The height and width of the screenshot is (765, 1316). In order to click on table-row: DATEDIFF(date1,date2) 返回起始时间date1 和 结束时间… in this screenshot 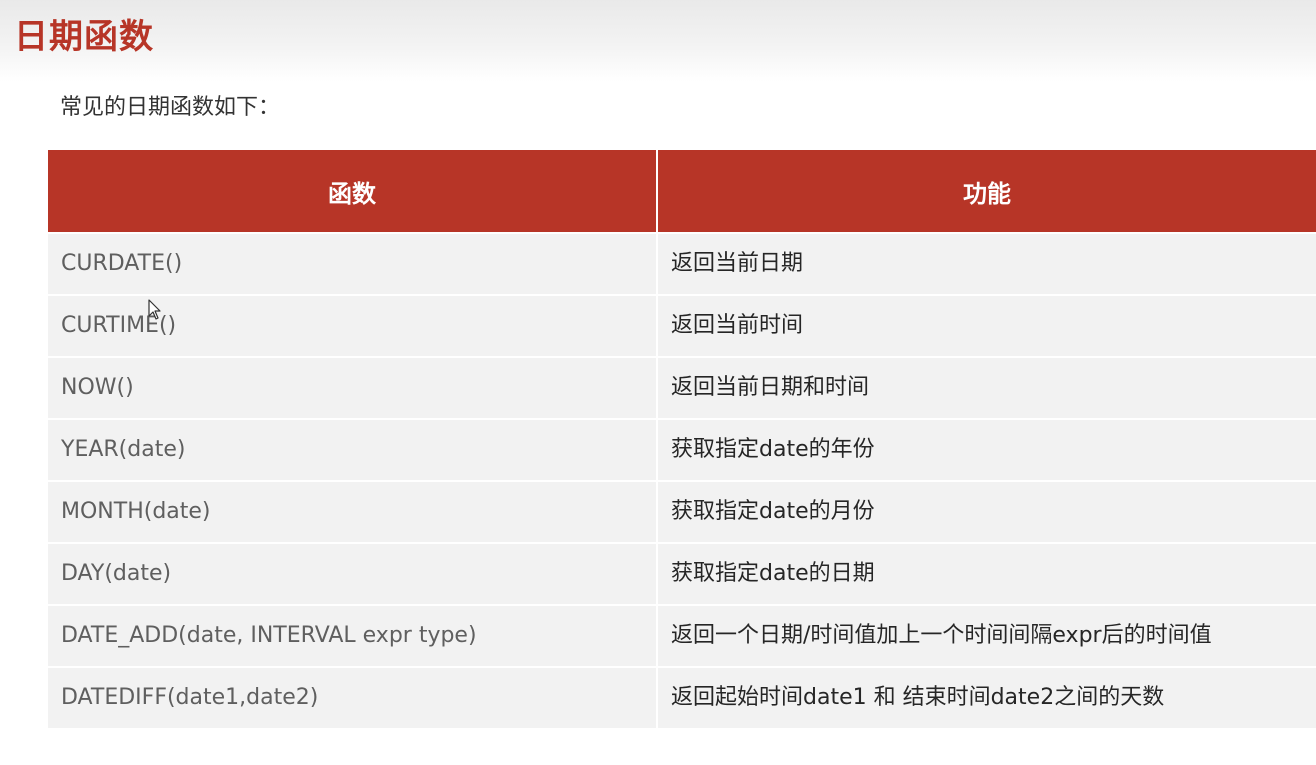, I will do `click(682, 697)`.